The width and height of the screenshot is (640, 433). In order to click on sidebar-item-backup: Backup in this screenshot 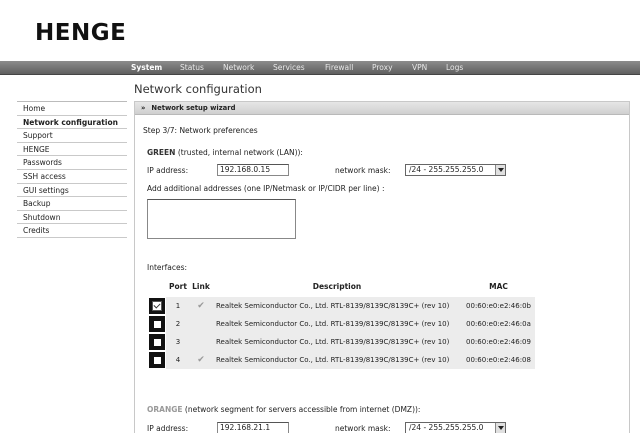, I will do `click(72, 204)`.